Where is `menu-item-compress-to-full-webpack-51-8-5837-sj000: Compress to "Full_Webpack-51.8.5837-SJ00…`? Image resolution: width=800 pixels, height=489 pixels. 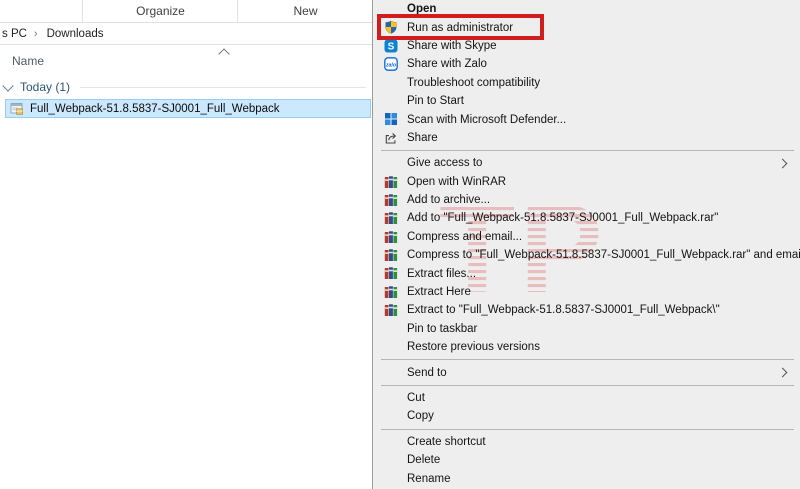 menu-item-compress-to-full-webpack-51-8-5837-sj000: Compress to "Full_Webpack-51.8.5837-SJ00… is located at coordinates (586, 255).